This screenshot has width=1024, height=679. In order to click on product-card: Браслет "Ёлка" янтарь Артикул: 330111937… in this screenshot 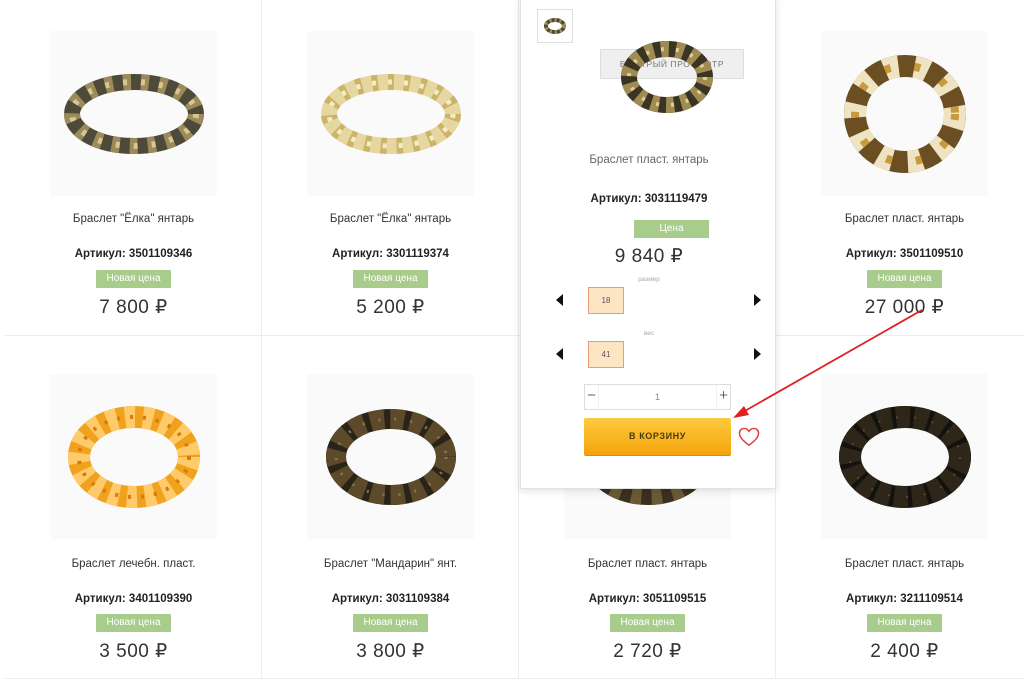, I will do `click(390, 168)`.